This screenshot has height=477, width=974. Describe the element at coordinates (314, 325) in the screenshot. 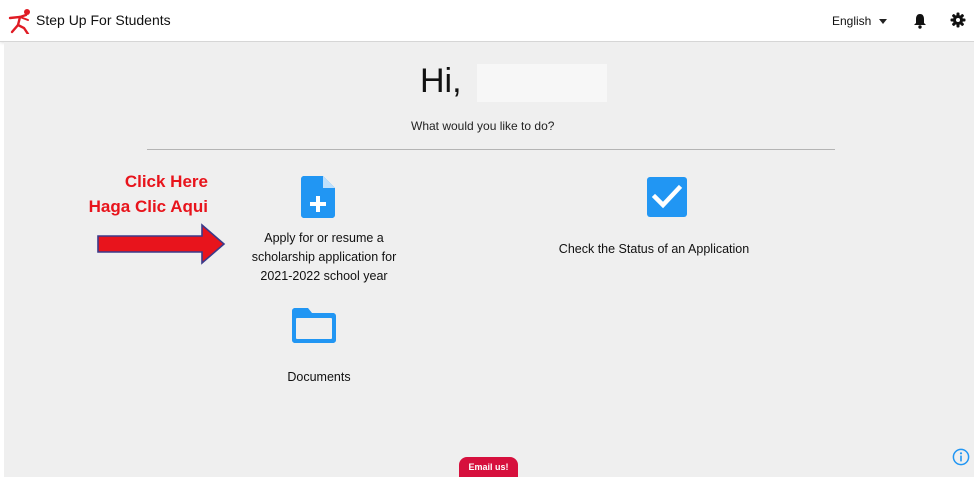

I see `folder-icon` at that location.